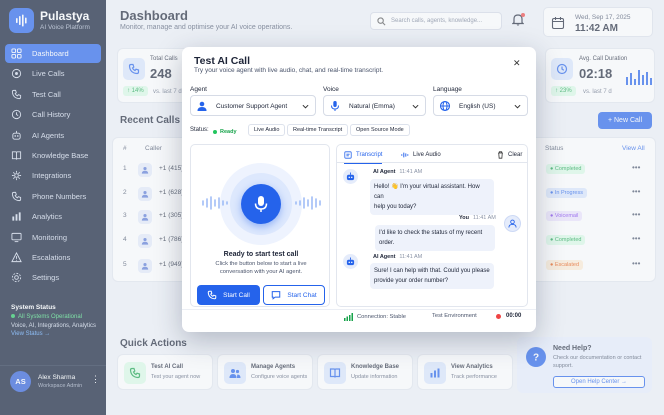 Image resolution: width=664 pixels, height=415 pixels. What do you see at coordinates (375, 317) in the screenshot?
I see `connection-status: Connection: Stable` at bounding box center [375, 317].